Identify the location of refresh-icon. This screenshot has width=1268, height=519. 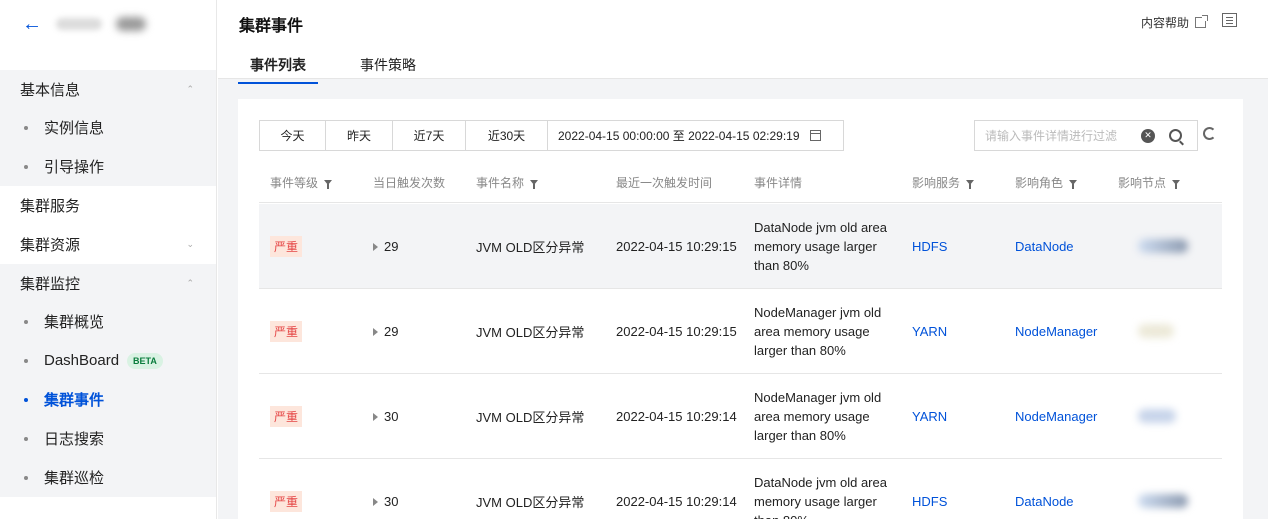
(1209, 133).